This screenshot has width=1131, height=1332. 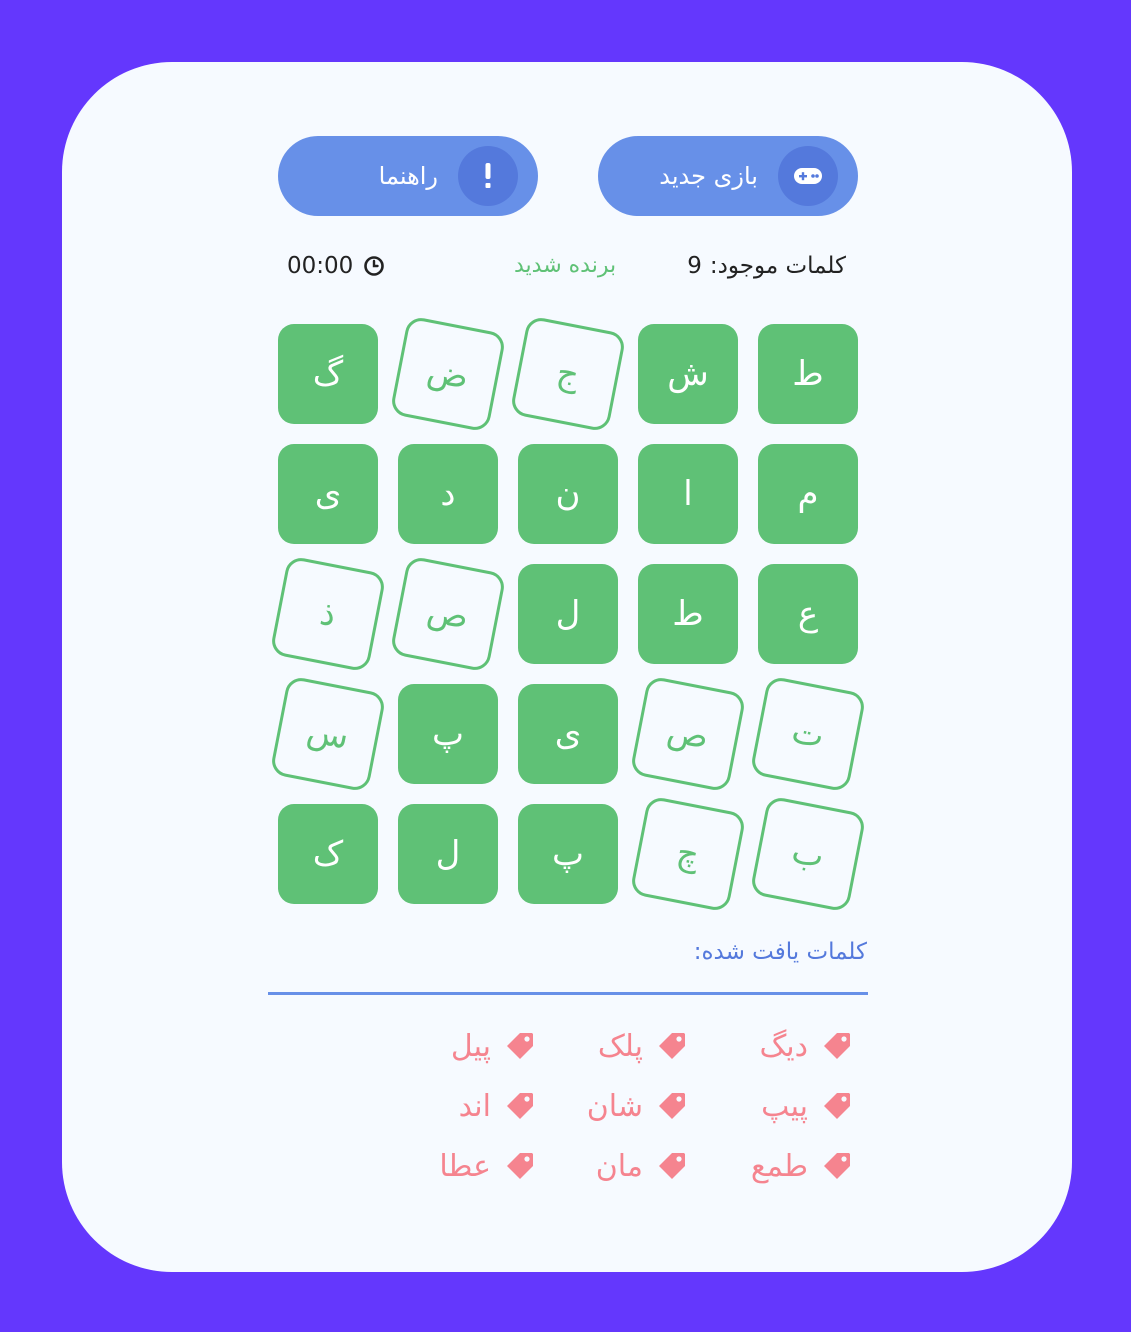 I want to click on found-word-text: مان, so click(x=619, y=1166).